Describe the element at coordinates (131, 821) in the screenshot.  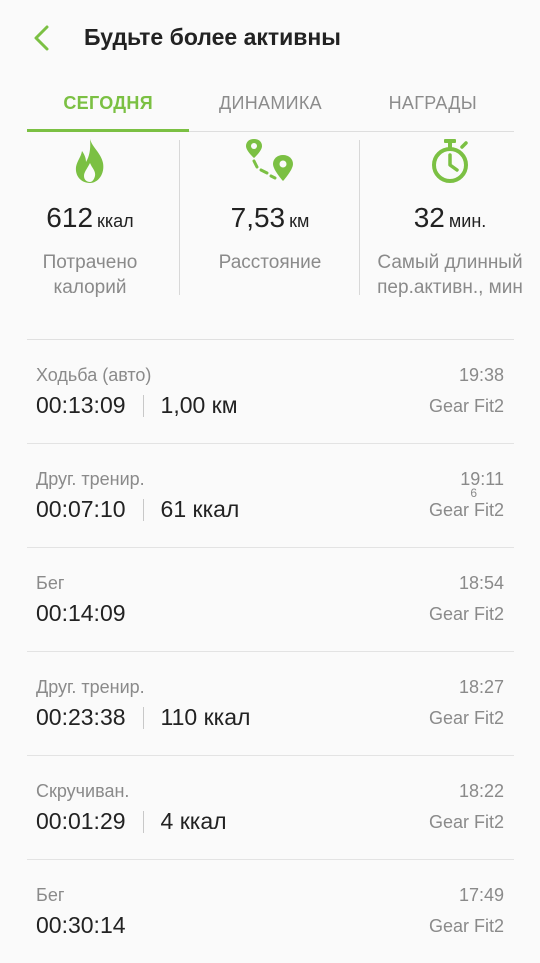
I see `activity-summary: 00:01:29 4 ккал` at that location.